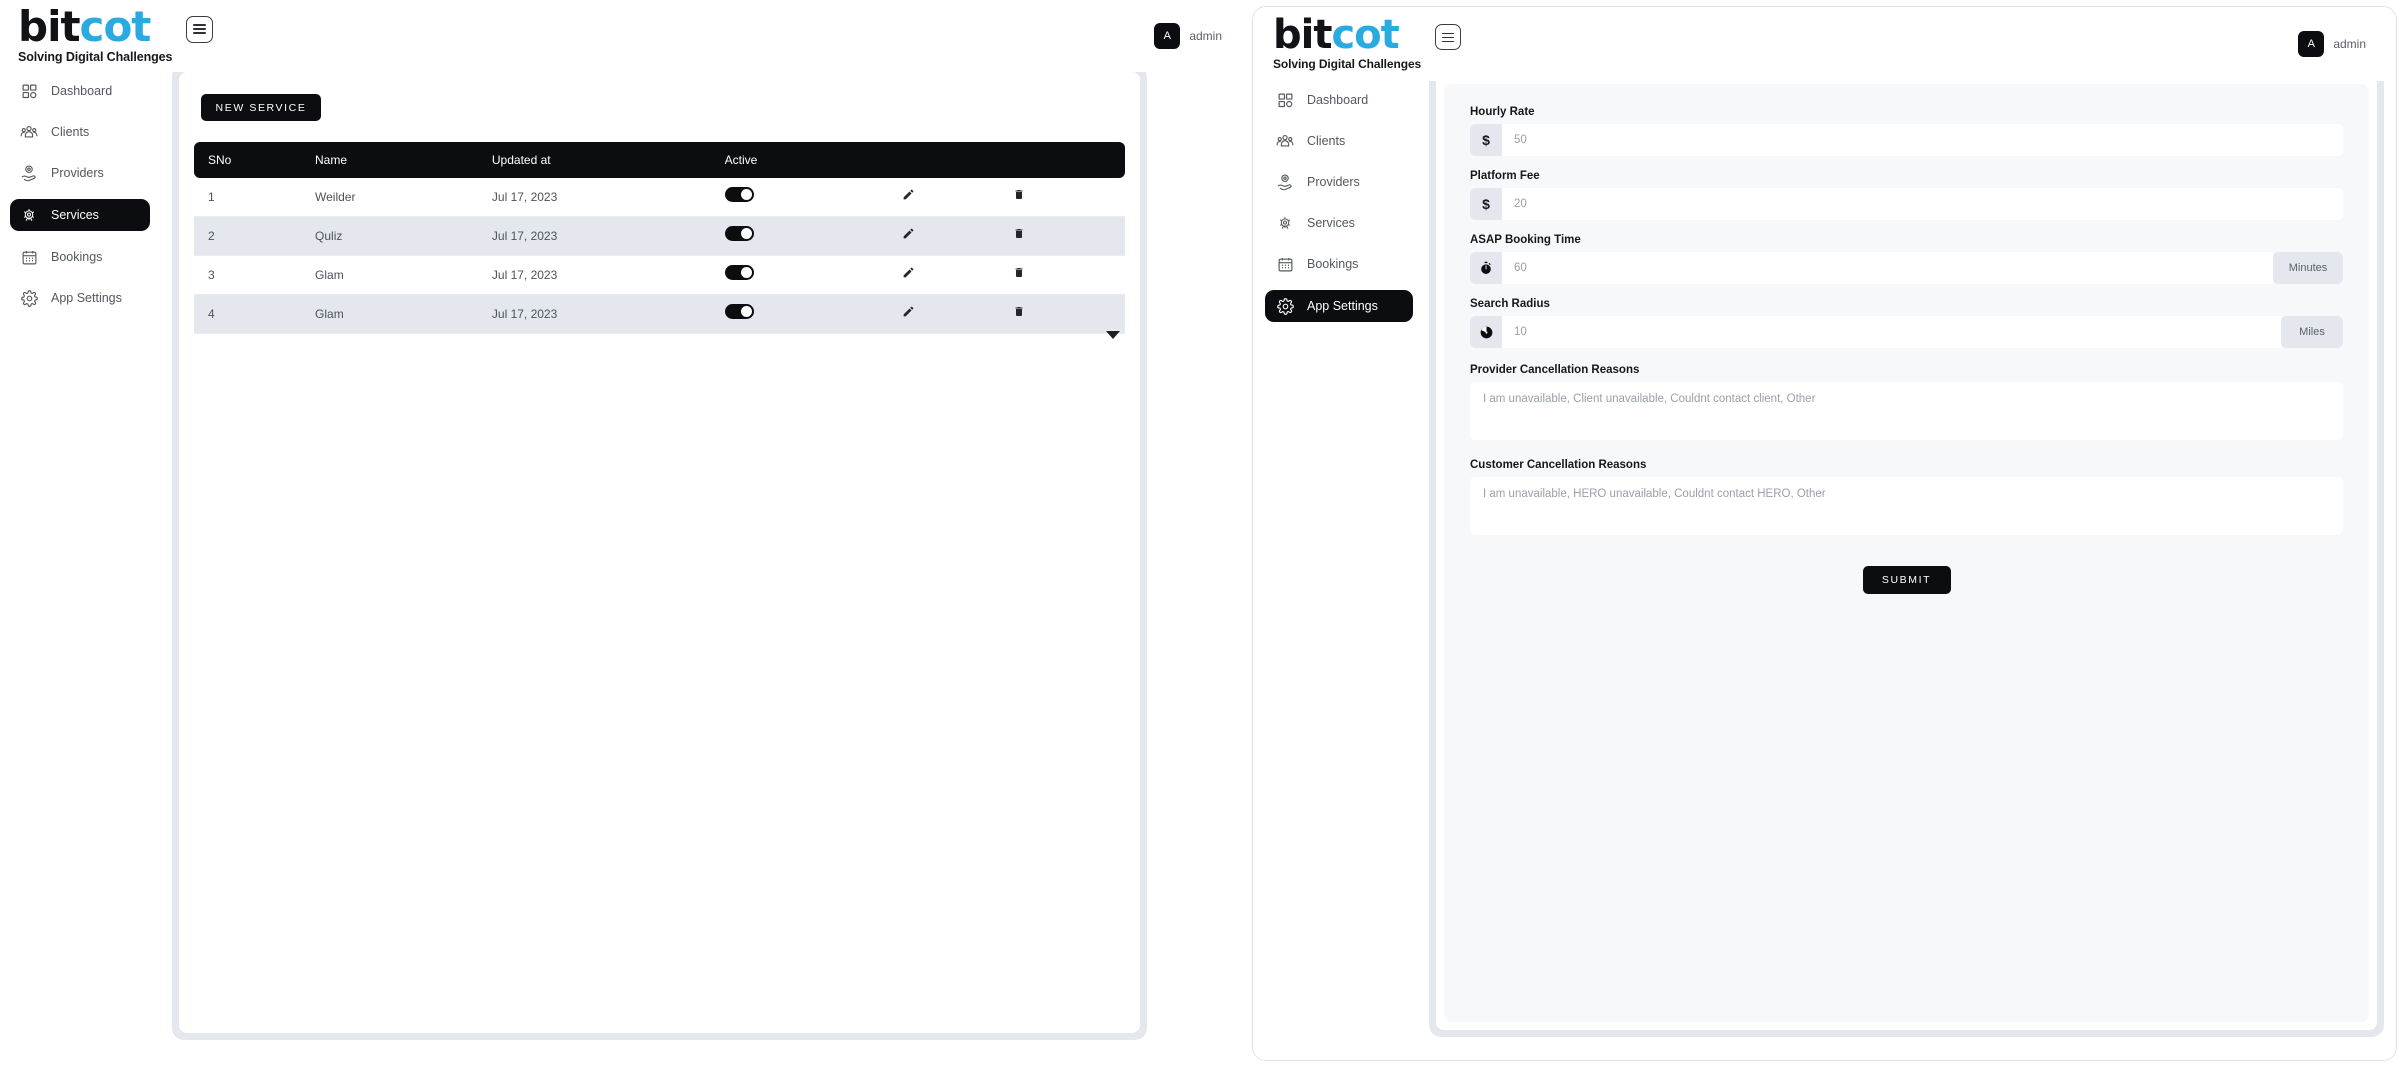 This screenshot has width=2400, height=1067. What do you see at coordinates (1555, 370) in the screenshot?
I see `label-provider-cancellation-reasons: Provider Cancellation Reasons` at bounding box center [1555, 370].